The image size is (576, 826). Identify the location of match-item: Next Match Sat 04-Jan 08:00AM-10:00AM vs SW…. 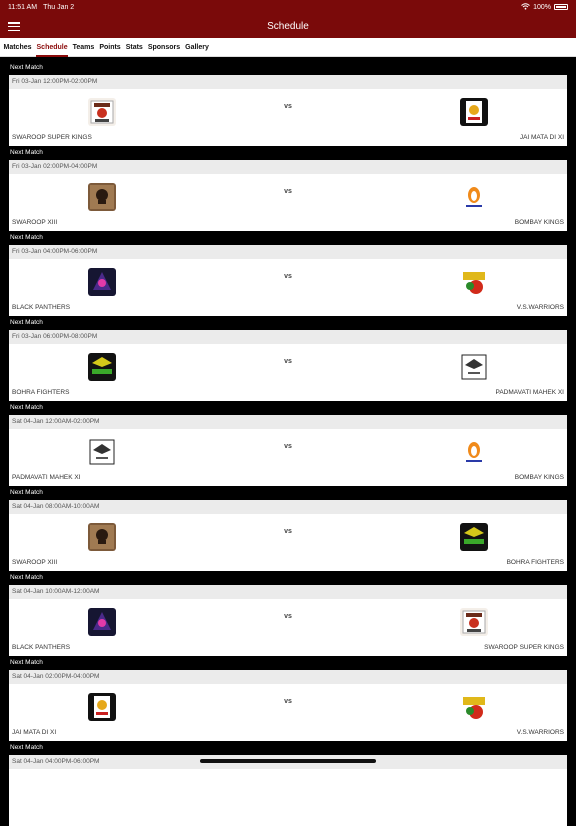
(288, 528).